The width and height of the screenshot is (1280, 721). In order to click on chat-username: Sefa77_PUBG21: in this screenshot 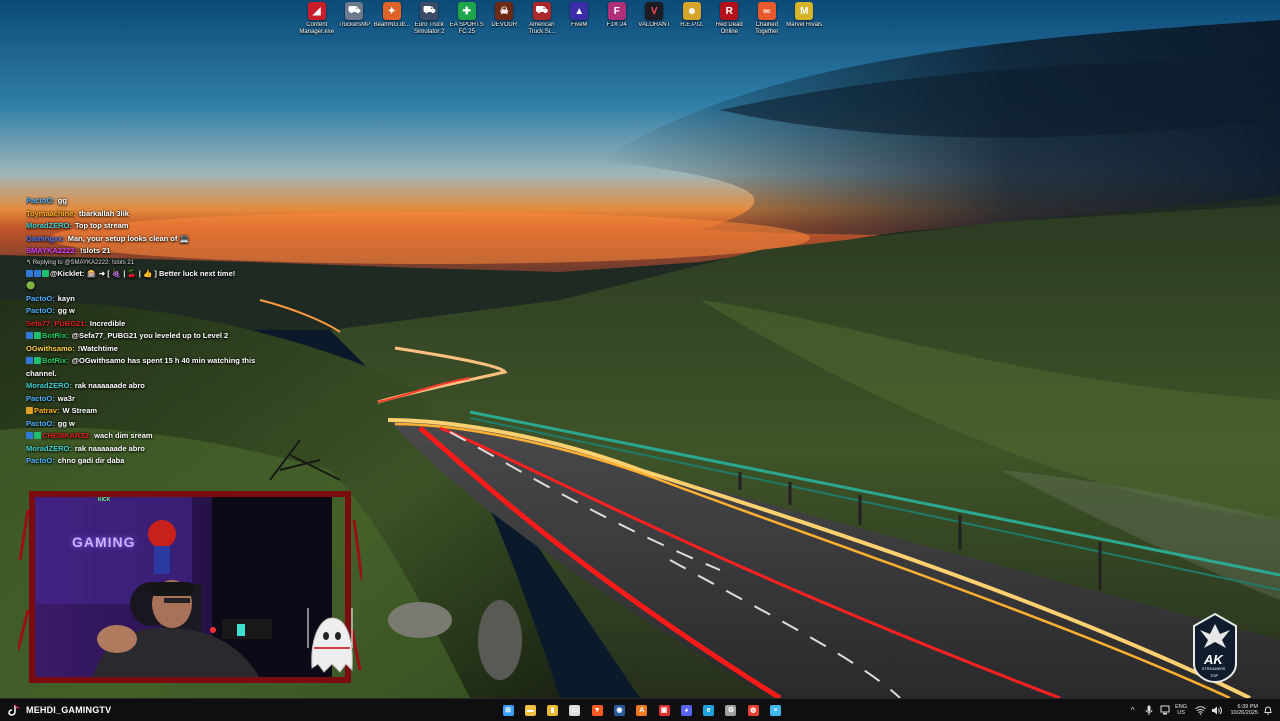, I will do `click(56, 323)`.